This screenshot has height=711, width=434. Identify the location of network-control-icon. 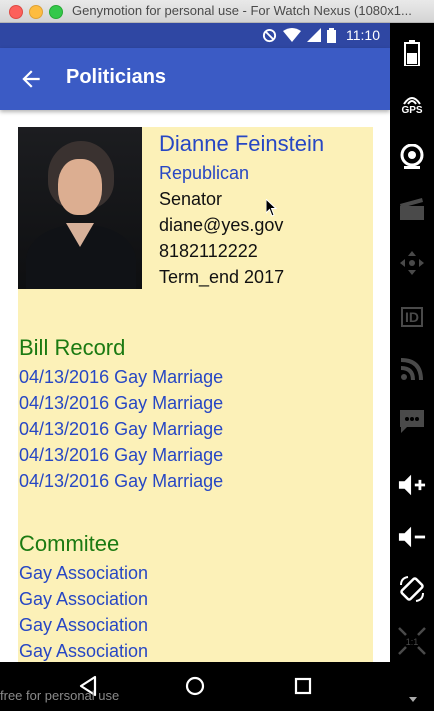
(412, 369).